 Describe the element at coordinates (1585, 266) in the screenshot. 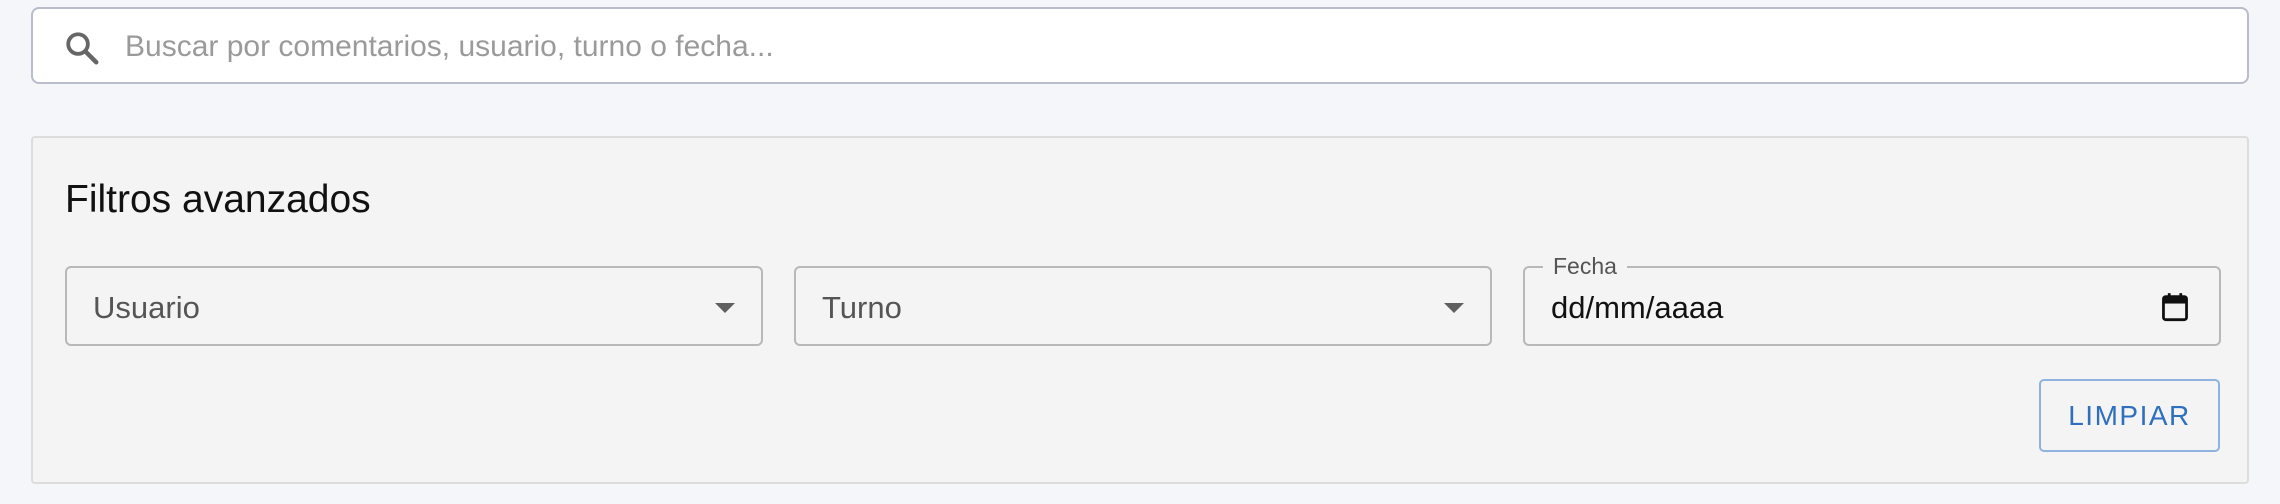

I see `fecha-label: Fecha` at that location.